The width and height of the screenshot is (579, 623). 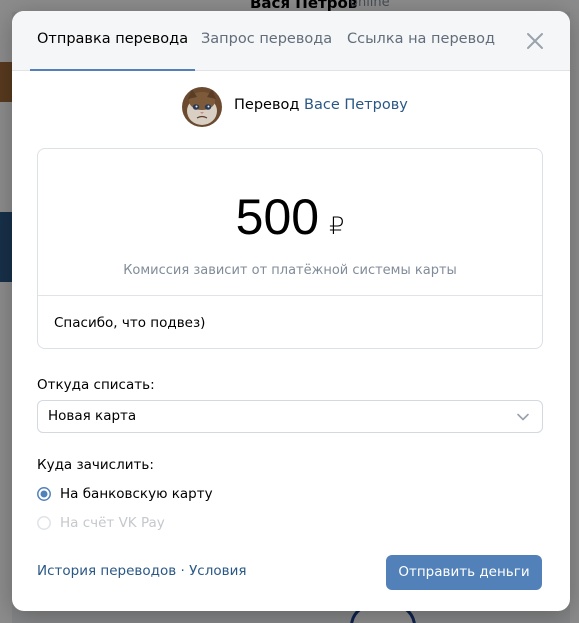 I want to click on recipient-row: Перевод Васе Петрову, so click(x=342, y=107).